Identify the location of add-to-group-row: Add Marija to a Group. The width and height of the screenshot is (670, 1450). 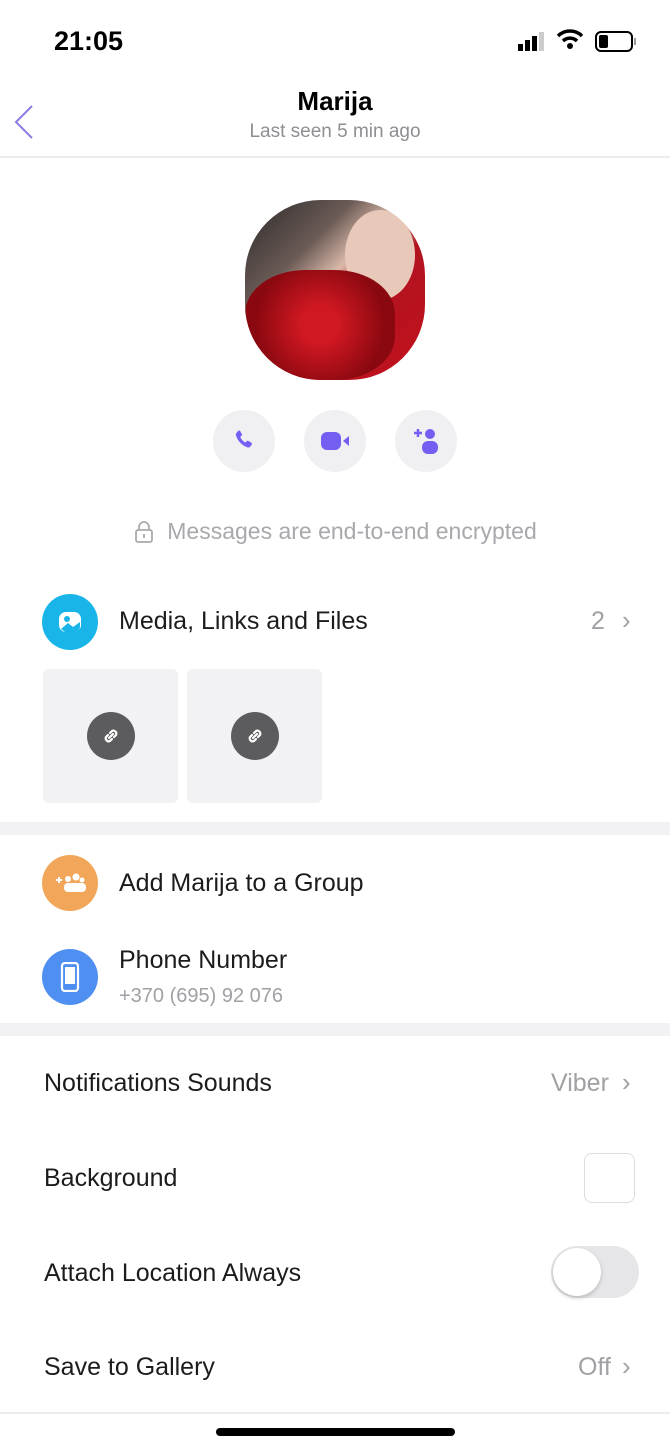
(335, 884).